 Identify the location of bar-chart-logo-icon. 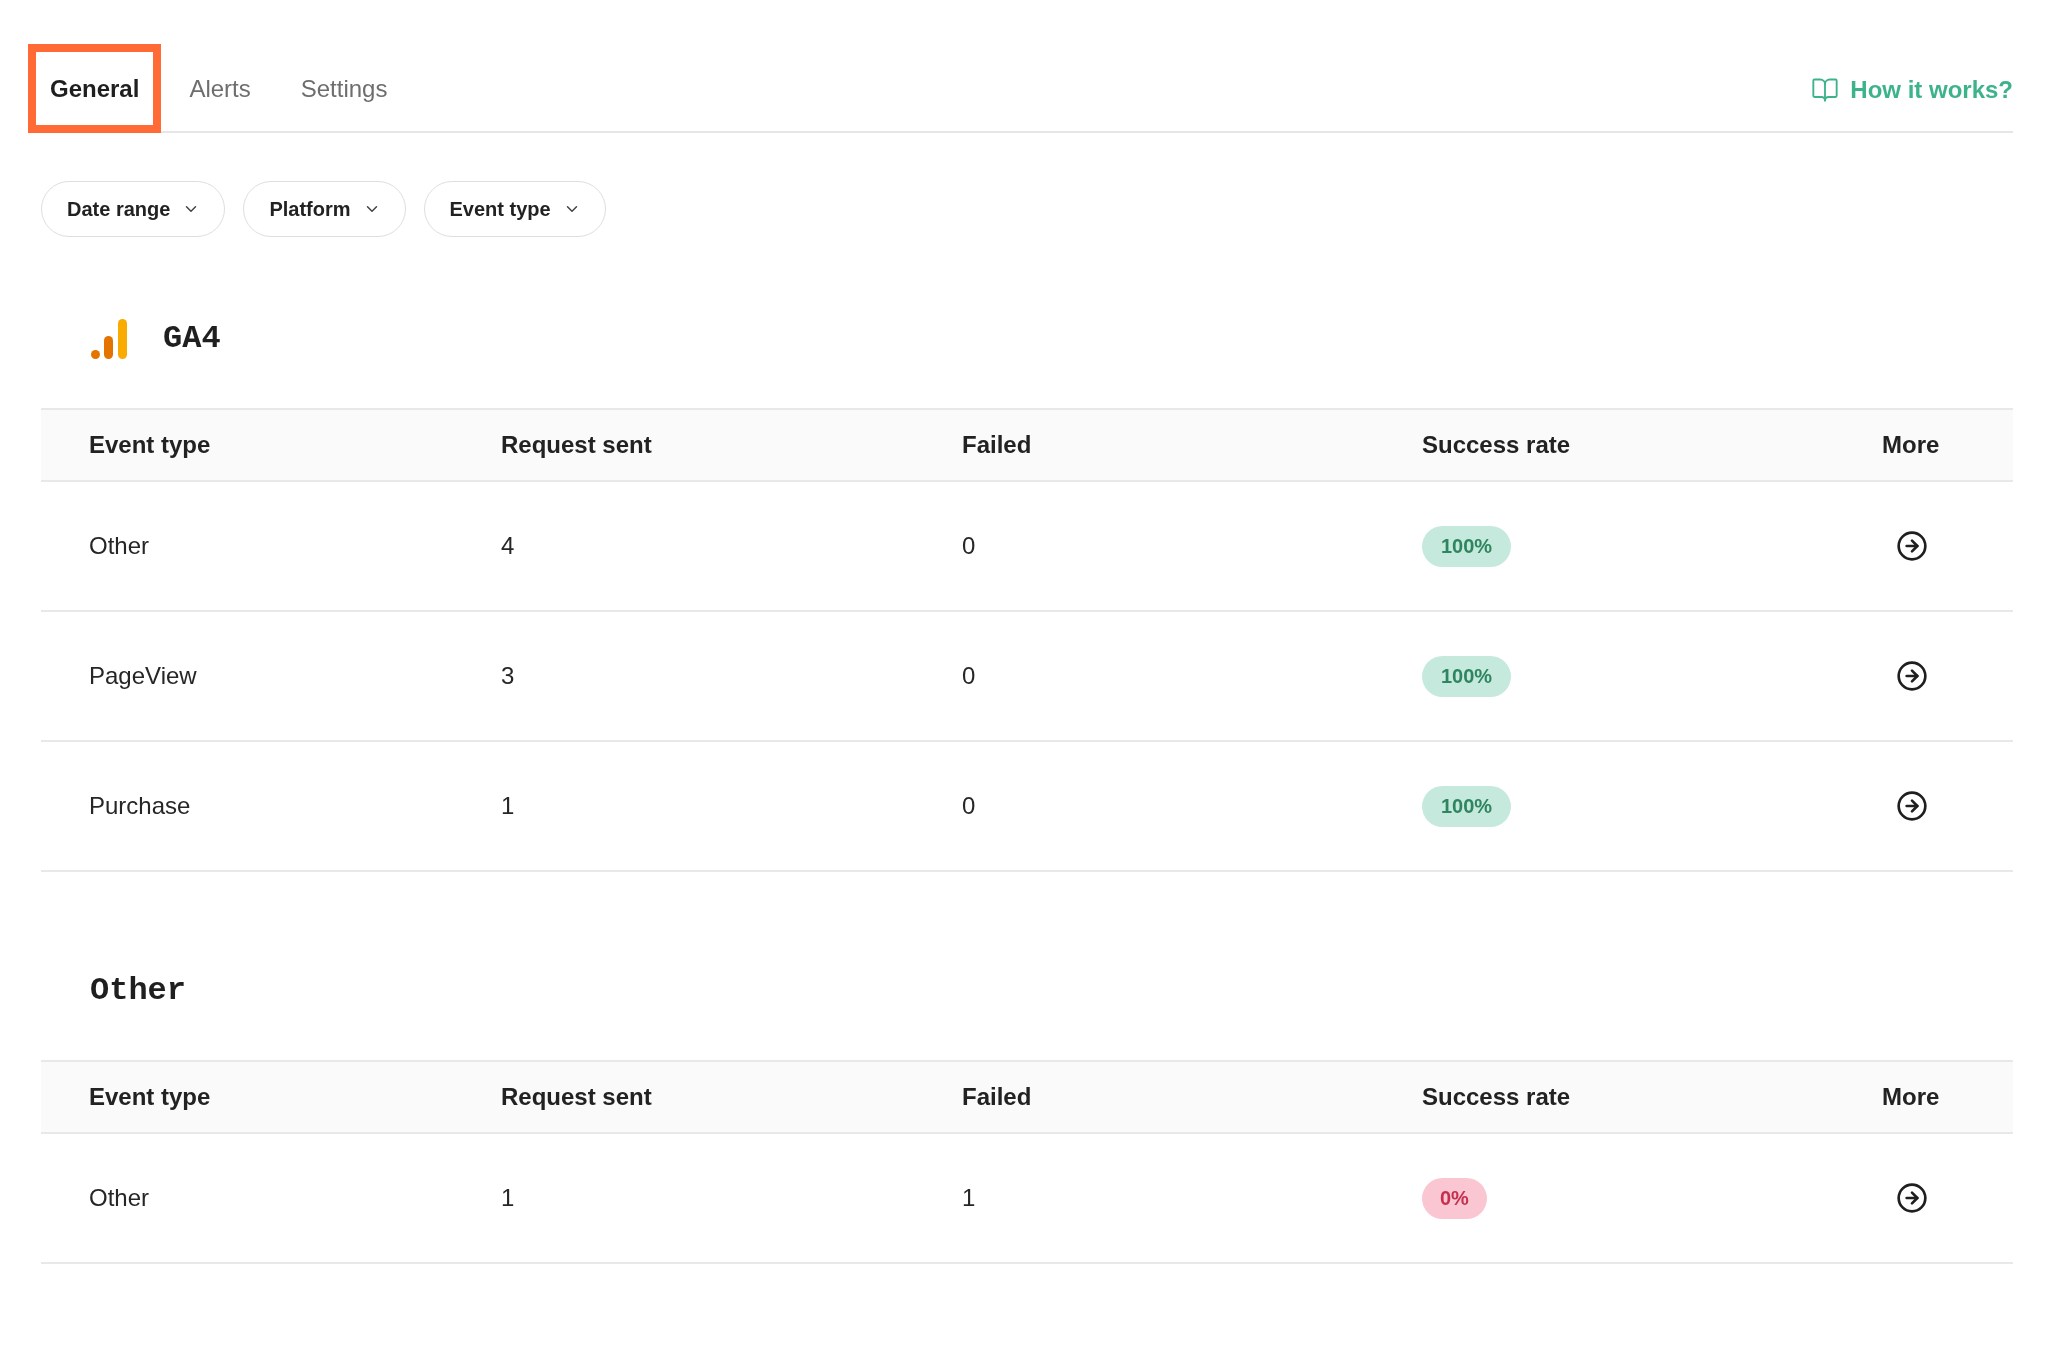
(109, 339).